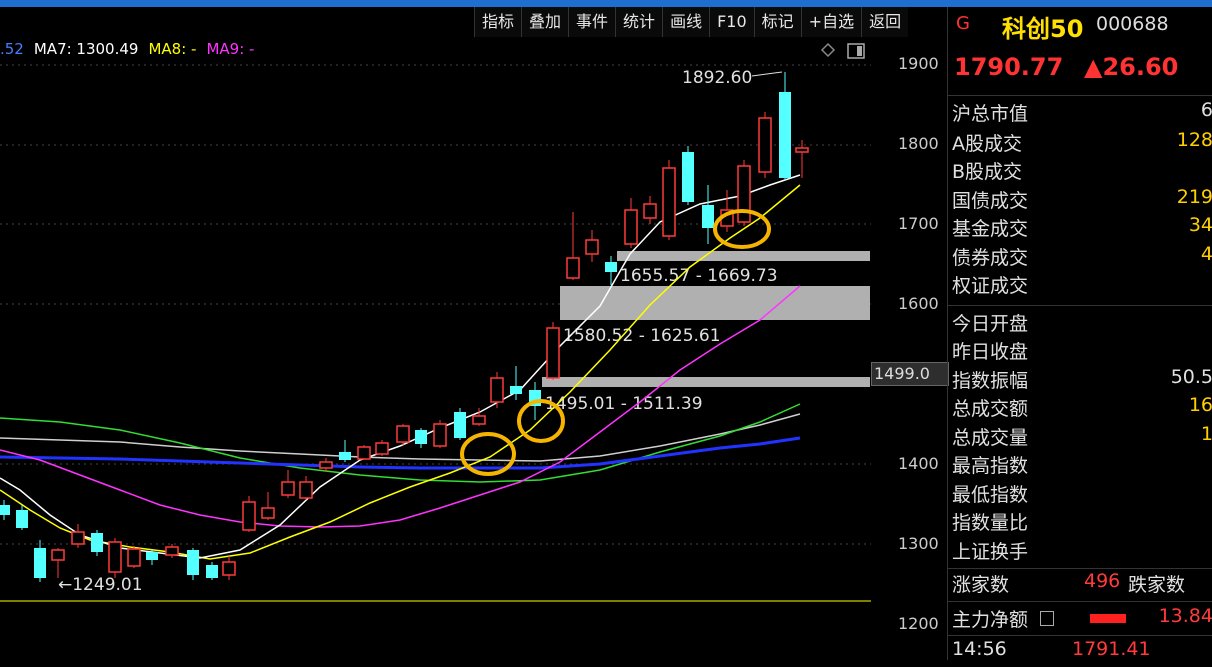 This screenshot has height=667, width=1212. Describe the element at coordinates (1082, 142) in the screenshot. I see `list-item: A股成交 128` at that location.